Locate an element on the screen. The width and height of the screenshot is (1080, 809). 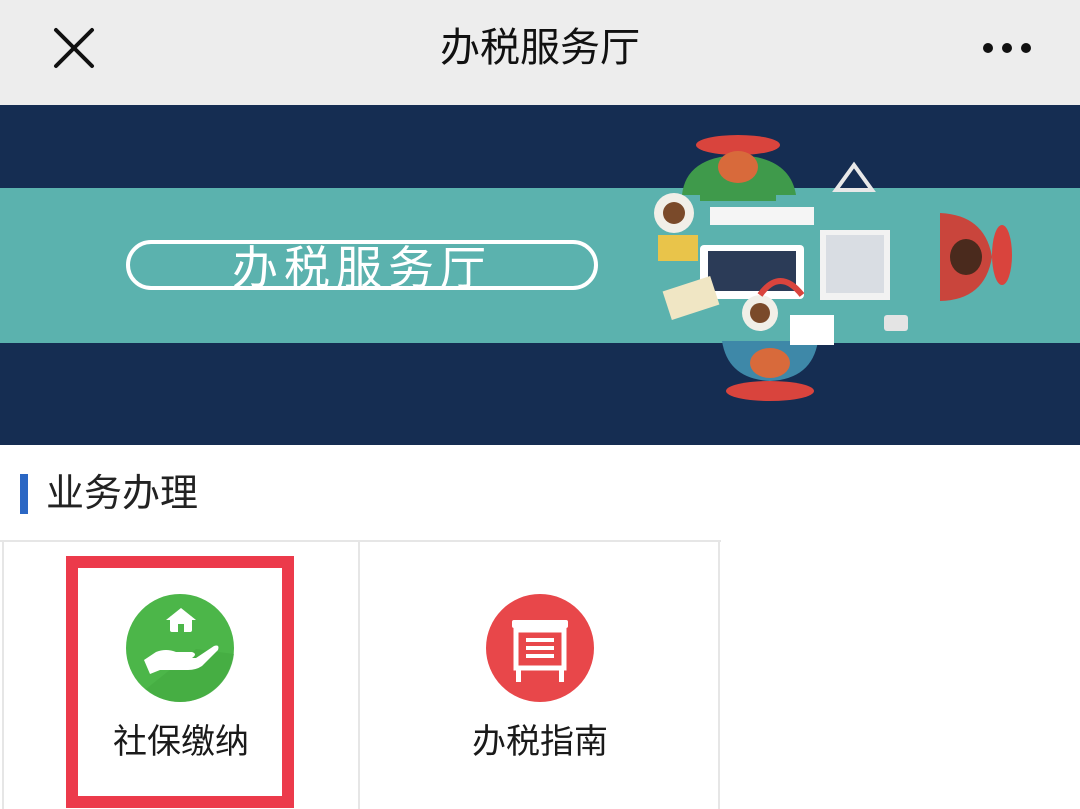
banner-title-frame: 办税服务厅 is located at coordinates (362, 267).